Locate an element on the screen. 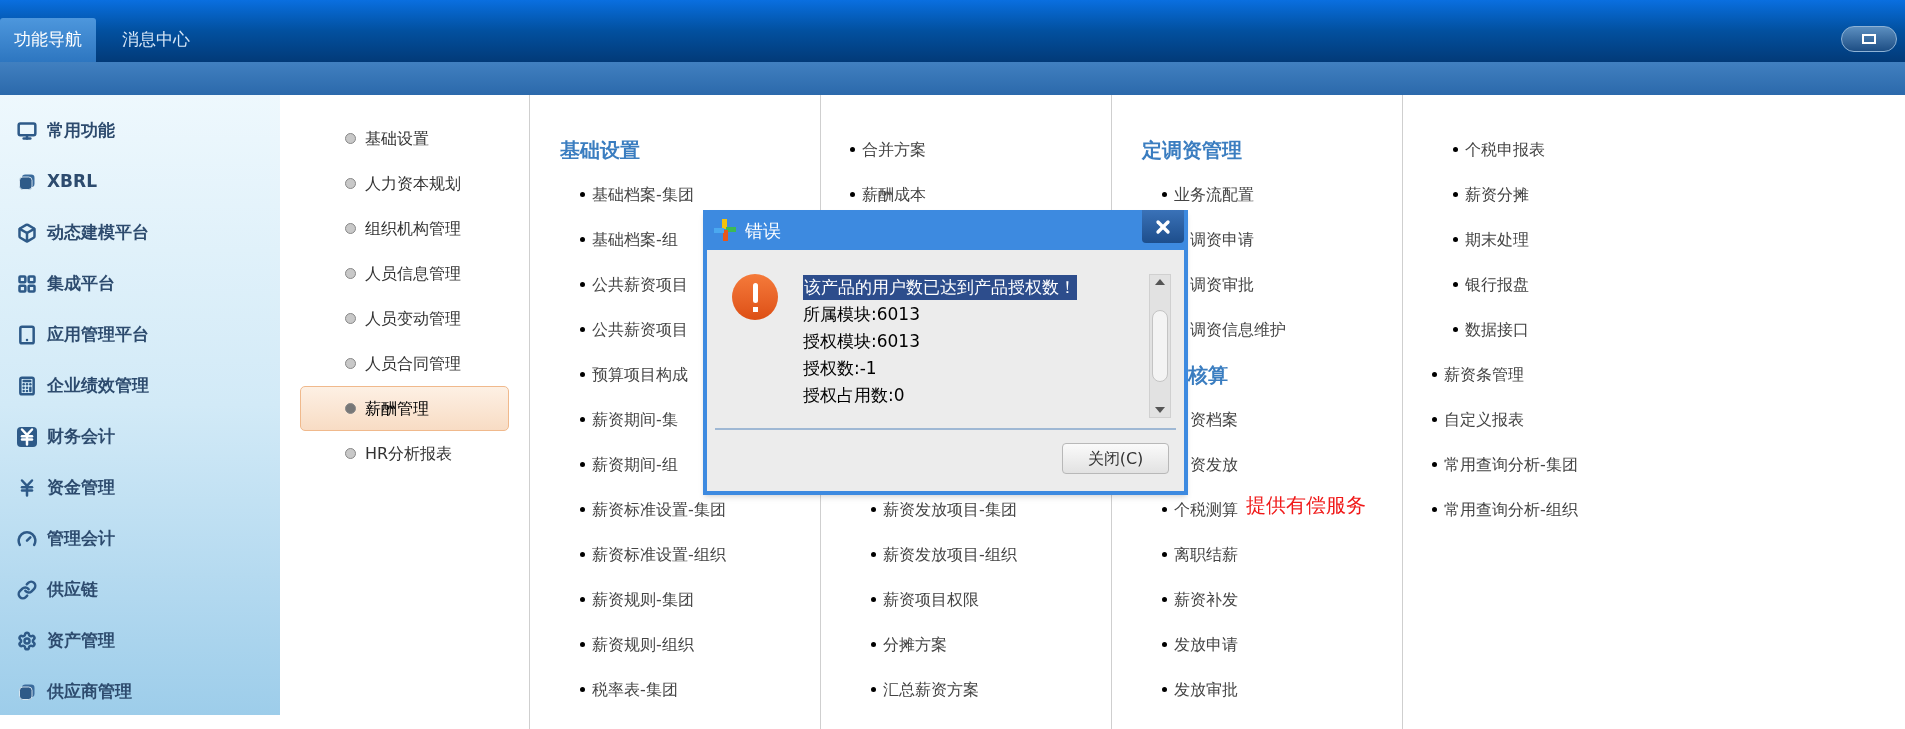  submenu-item: 基础设置 is located at coordinates (404, 138).